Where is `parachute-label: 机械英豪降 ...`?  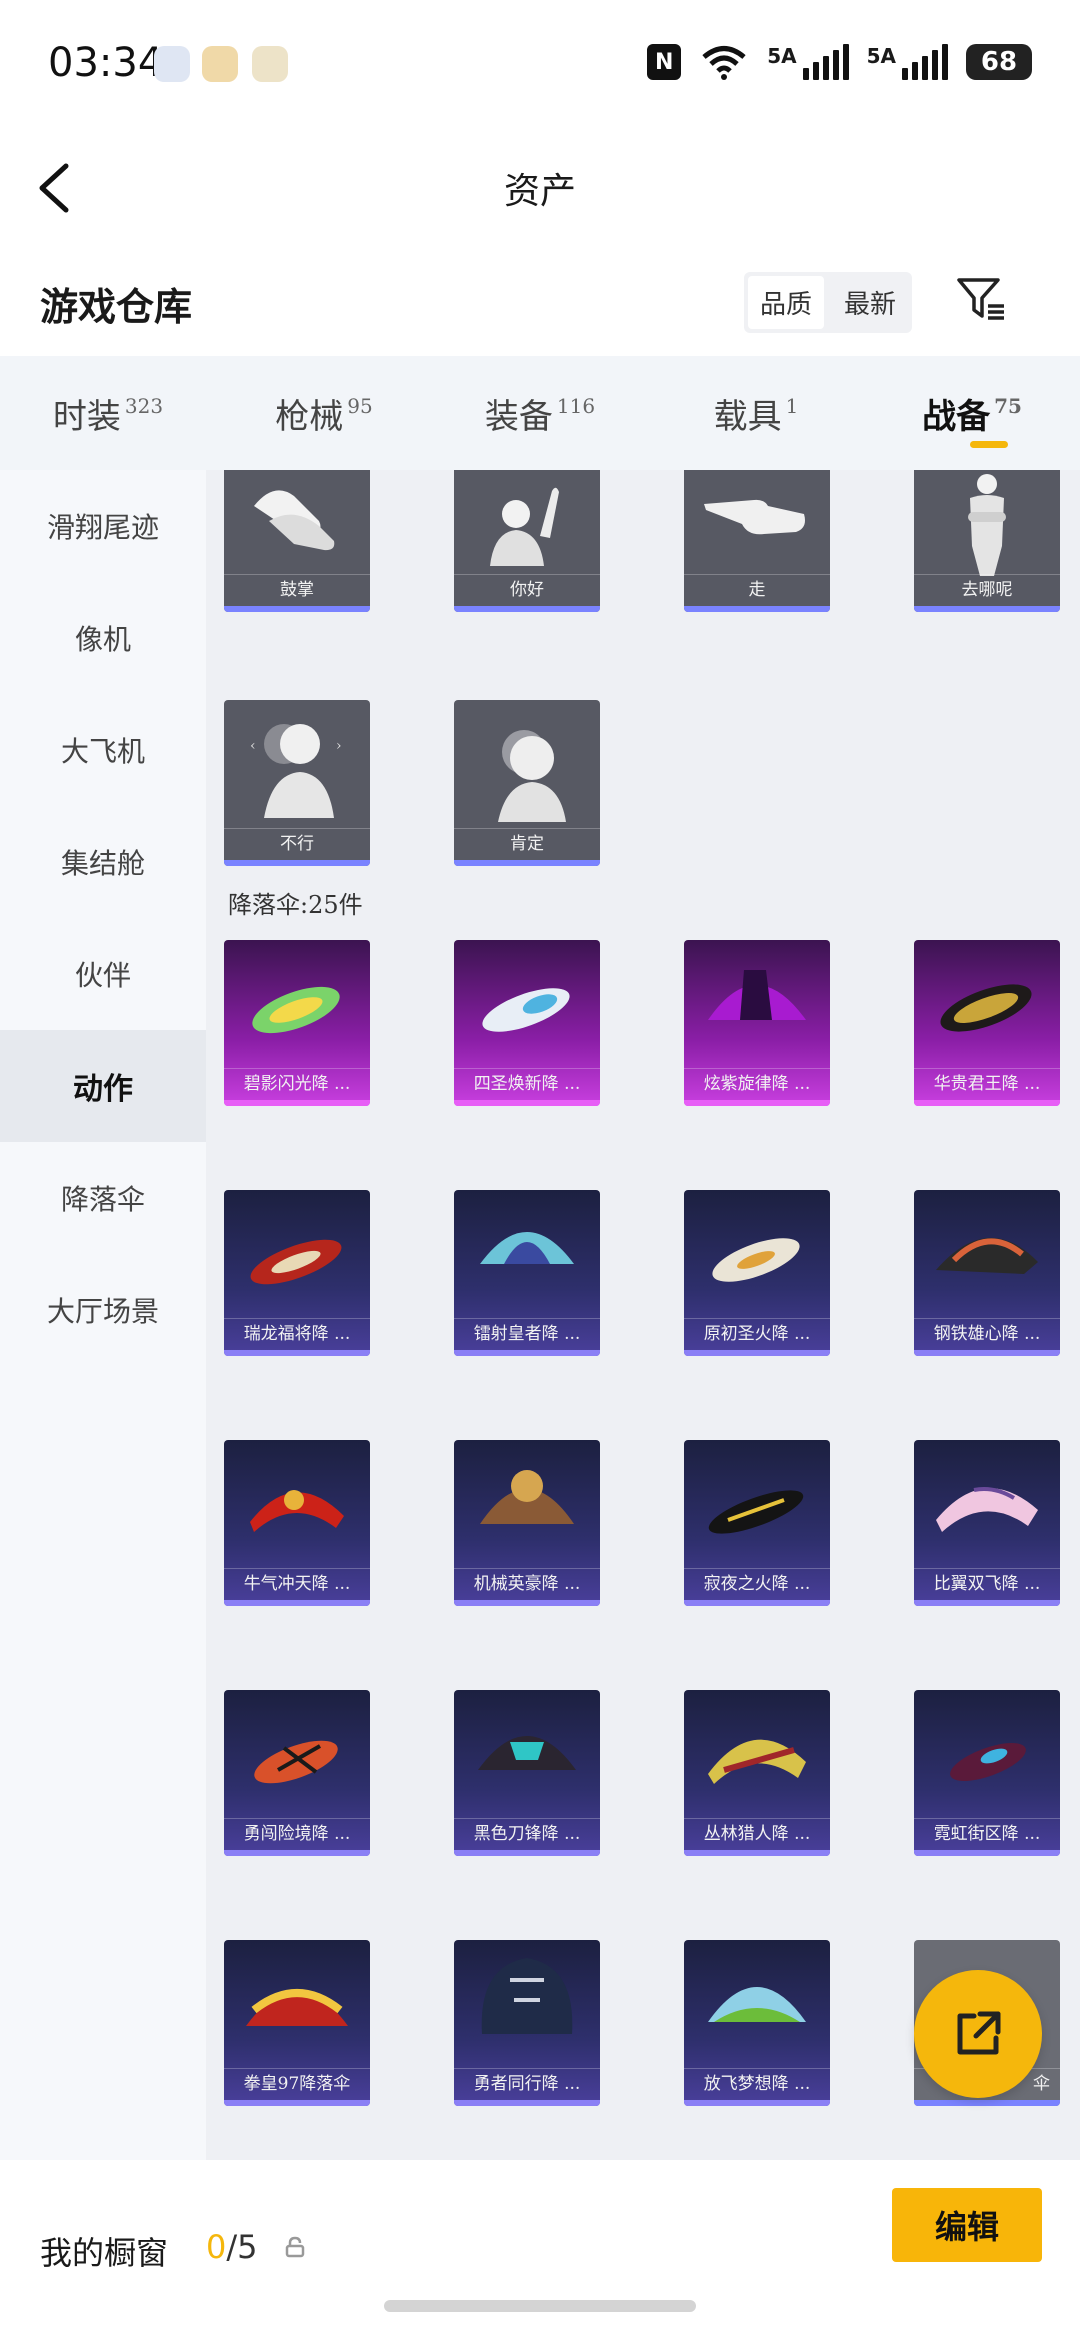 parachute-label: 机械英豪降 ... is located at coordinates (527, 1583).